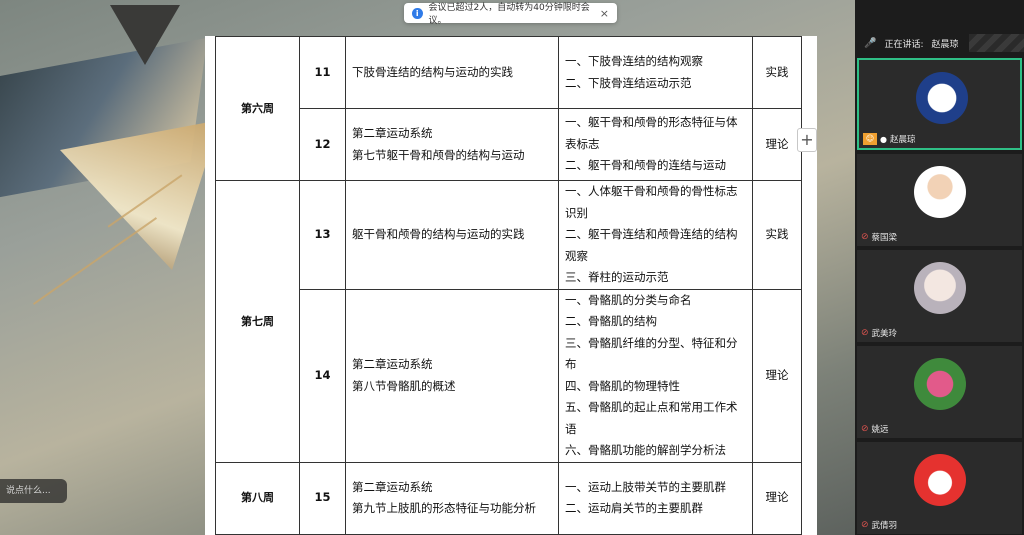 The image size is (1024, 535). What do you see at coordinates (651, 245) in the screenshot?
I see `key-point: 二、躯干骨连结和颅骨连结的结构观察` at bounding box center [651, 245].